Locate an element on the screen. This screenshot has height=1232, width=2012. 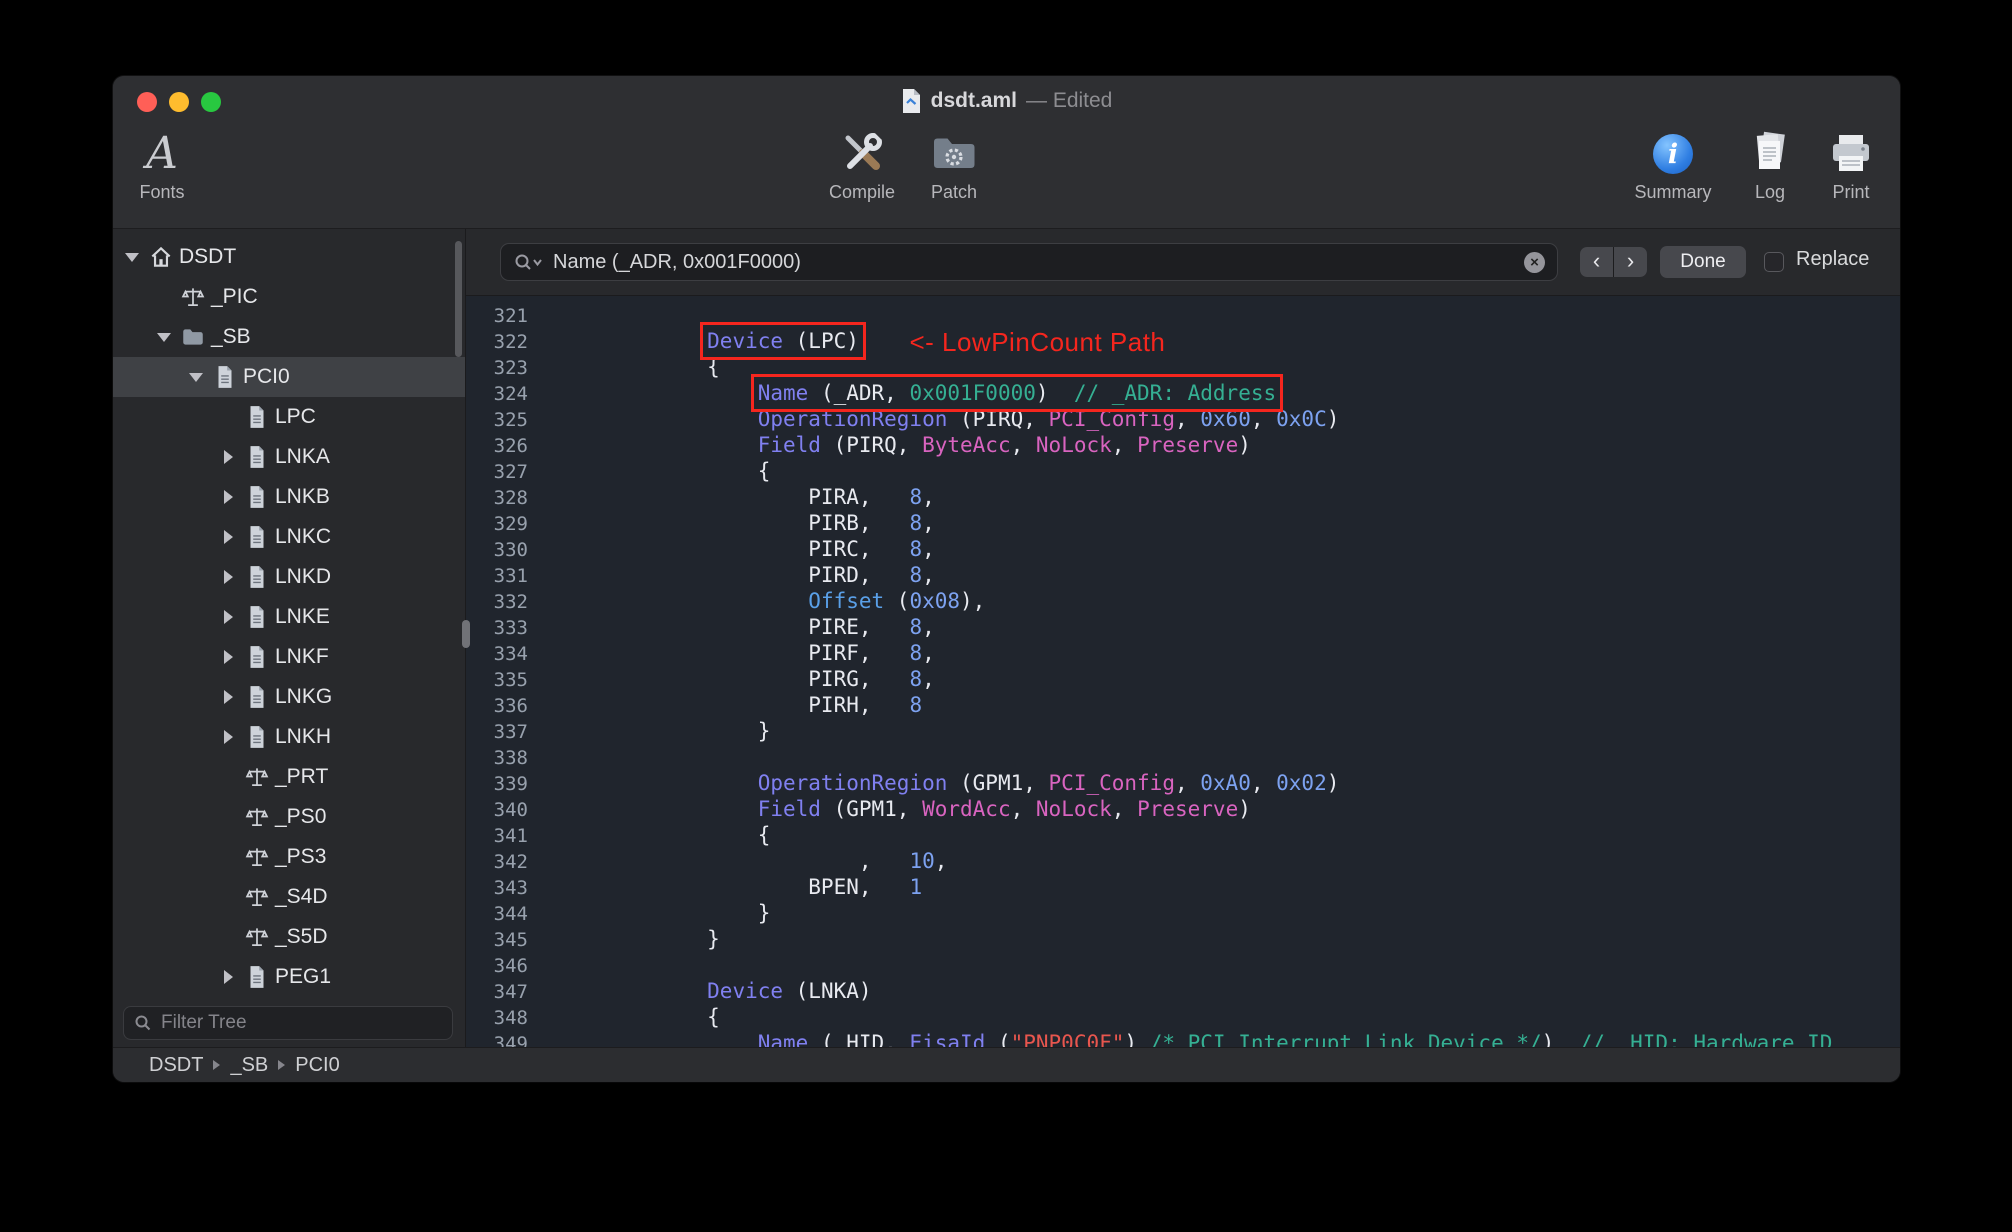
code-line-346: 346 is located at coordinates (1183, 965).